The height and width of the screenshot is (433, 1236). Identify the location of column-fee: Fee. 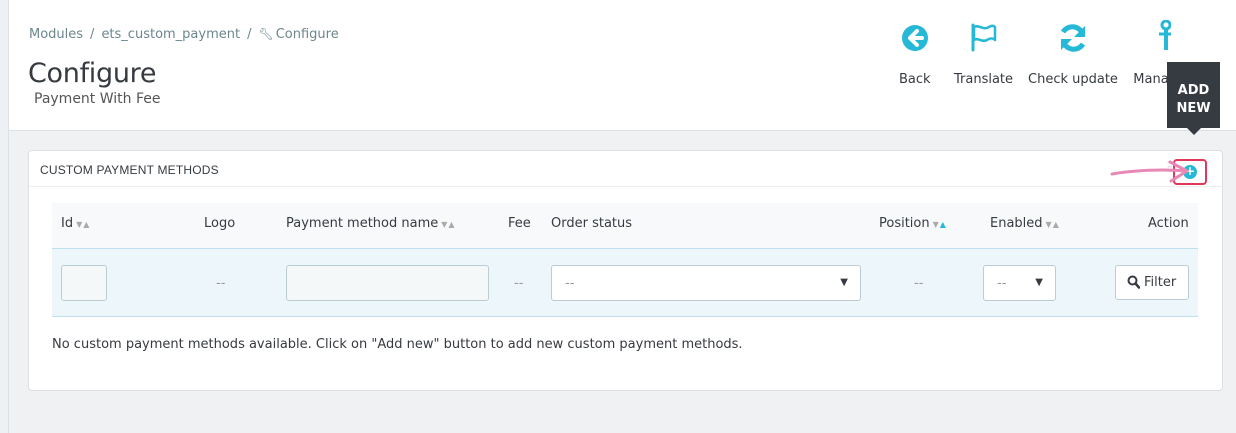
(519, 223).